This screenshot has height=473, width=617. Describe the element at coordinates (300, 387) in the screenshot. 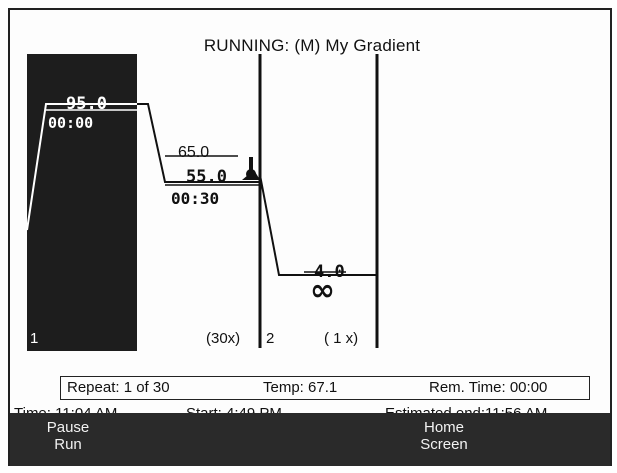

I see `current-temp: Temp: 67.1` at that location.